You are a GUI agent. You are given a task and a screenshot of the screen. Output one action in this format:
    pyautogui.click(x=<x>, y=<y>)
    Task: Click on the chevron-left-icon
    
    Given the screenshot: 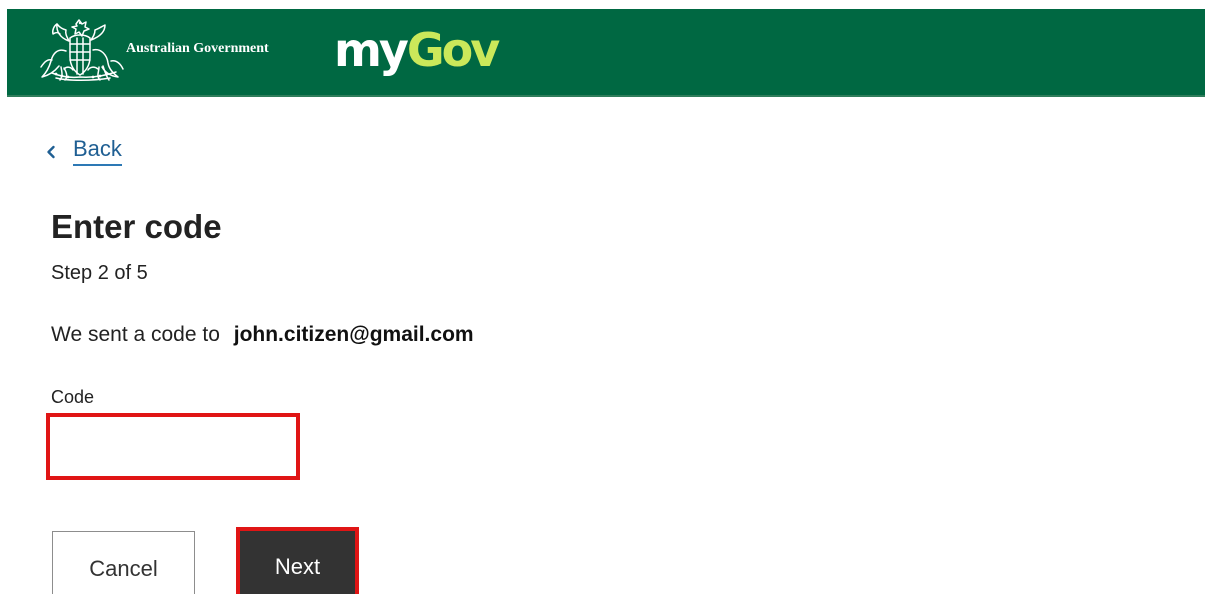 What is the action you would take?
    pyautogui.click(x=51, y=151)
    